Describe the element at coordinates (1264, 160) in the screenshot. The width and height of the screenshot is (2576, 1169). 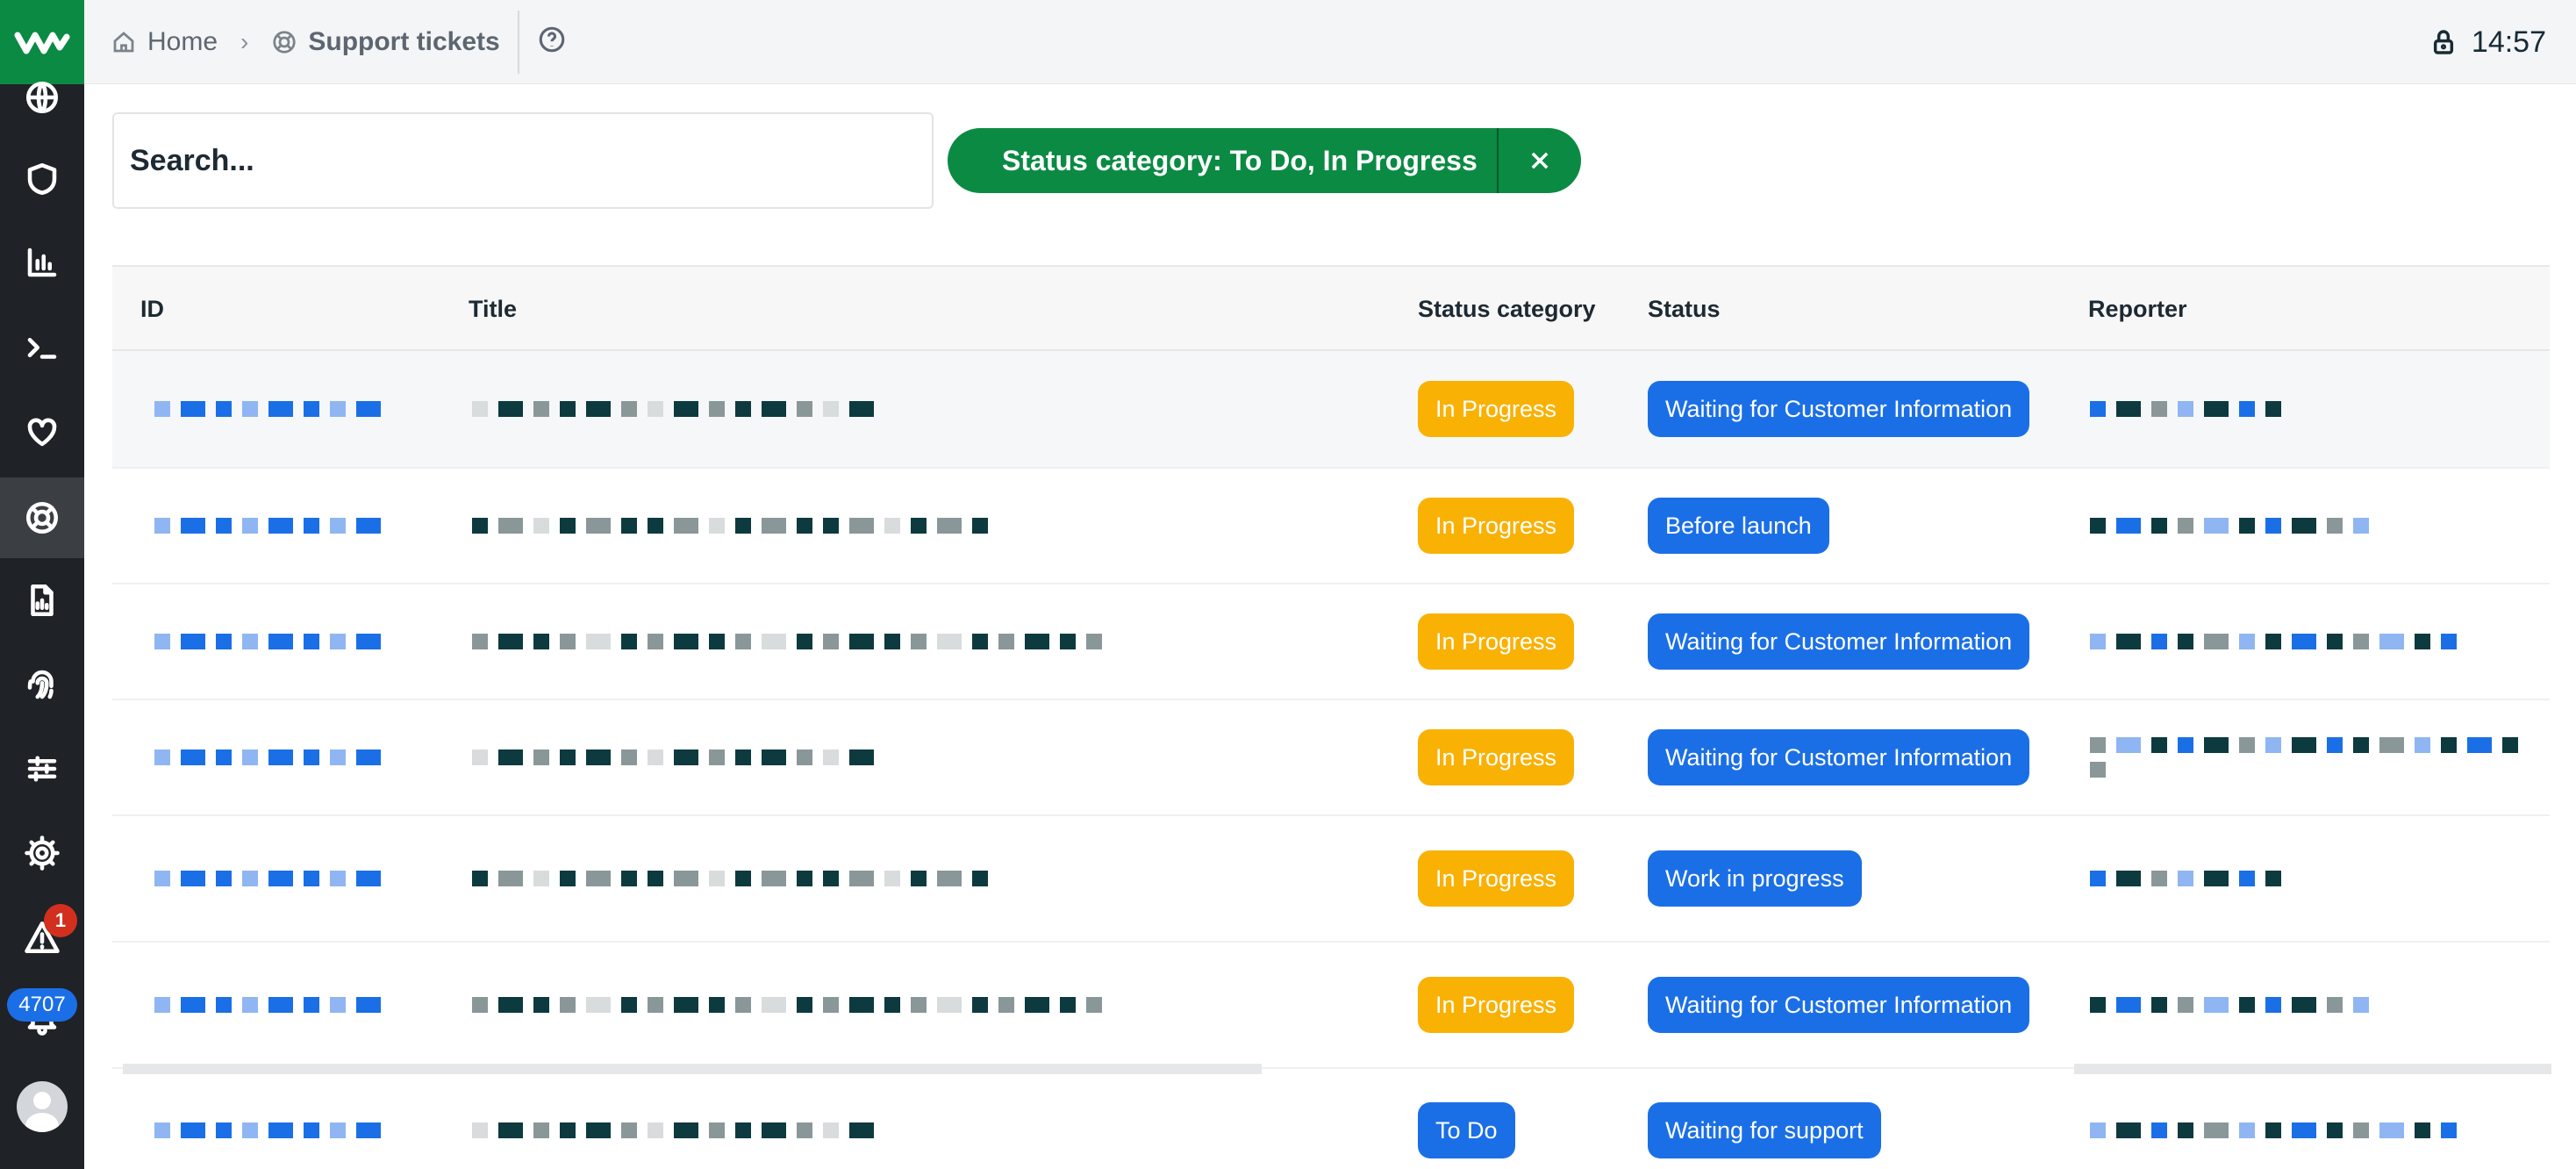
I see `status-filter-chip: Status category: To Do, In Progress` at that location.